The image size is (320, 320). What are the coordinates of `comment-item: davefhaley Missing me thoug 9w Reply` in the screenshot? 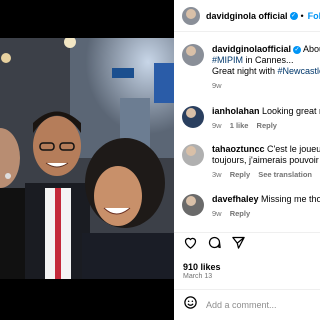 It's located at (251, 206).